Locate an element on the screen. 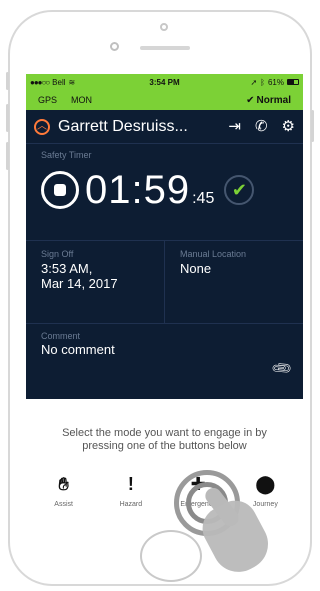 The width and height of the screenshot is (320, 591). comment-value: No comment is located at coordinates (78, 349).